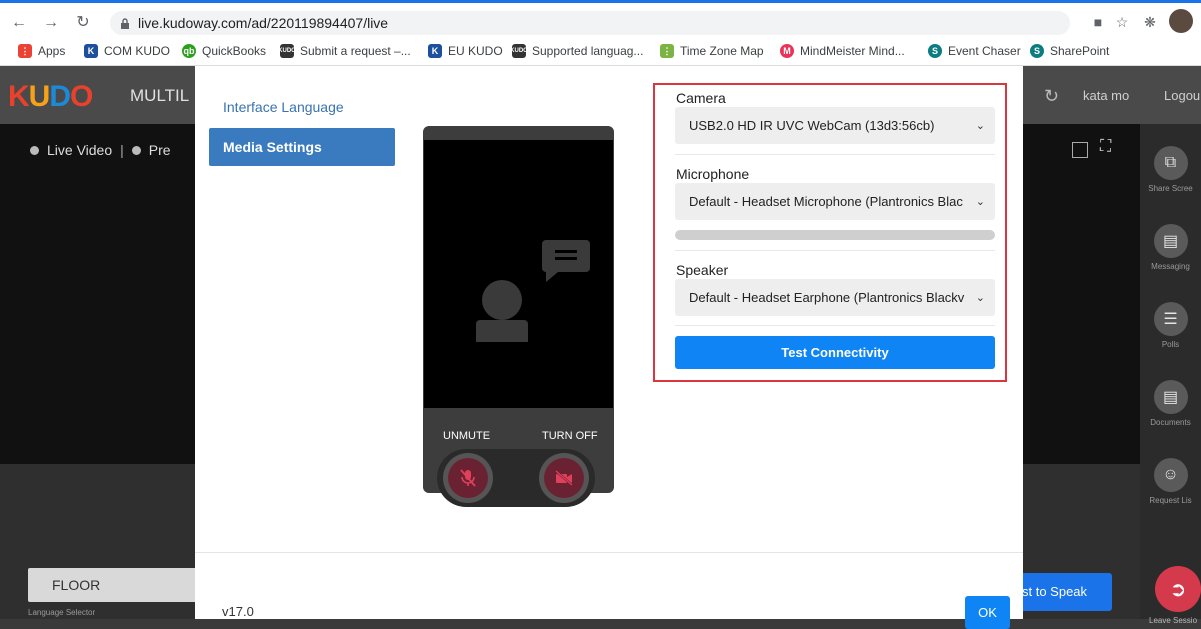 The height and width of the screenshot is (629, 1201). I want to click on bookmark-time-zone-map: ⋮ Time Zone Map, so click(712, 51).